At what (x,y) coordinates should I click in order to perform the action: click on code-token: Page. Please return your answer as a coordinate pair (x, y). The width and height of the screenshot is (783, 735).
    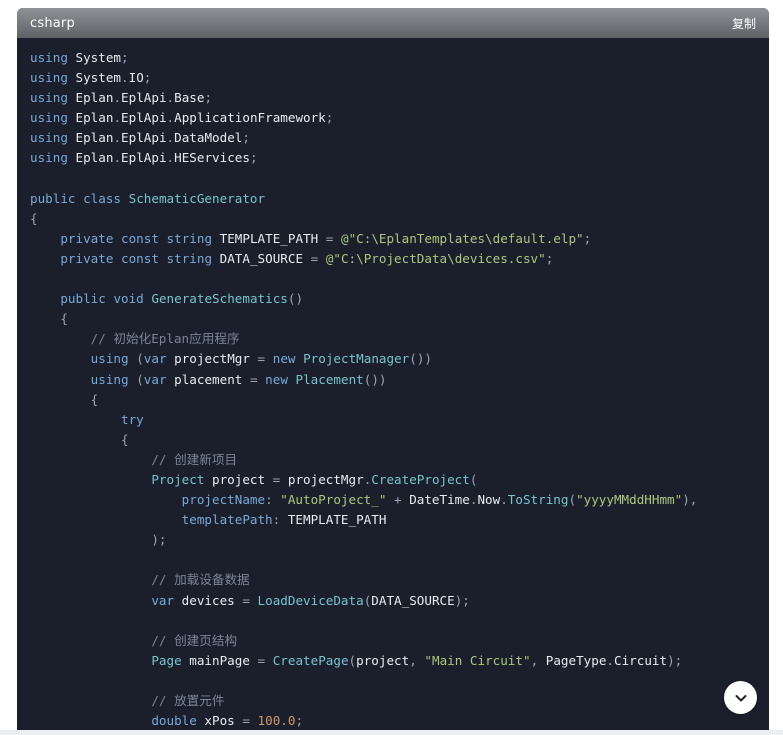
    Looking at the image, I should click on (166, 660).